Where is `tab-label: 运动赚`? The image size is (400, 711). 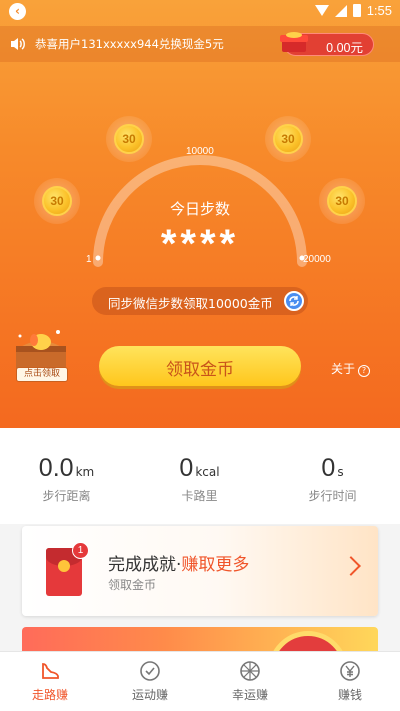
tab-label: 运动赚 is located at coordinates (149, 695).